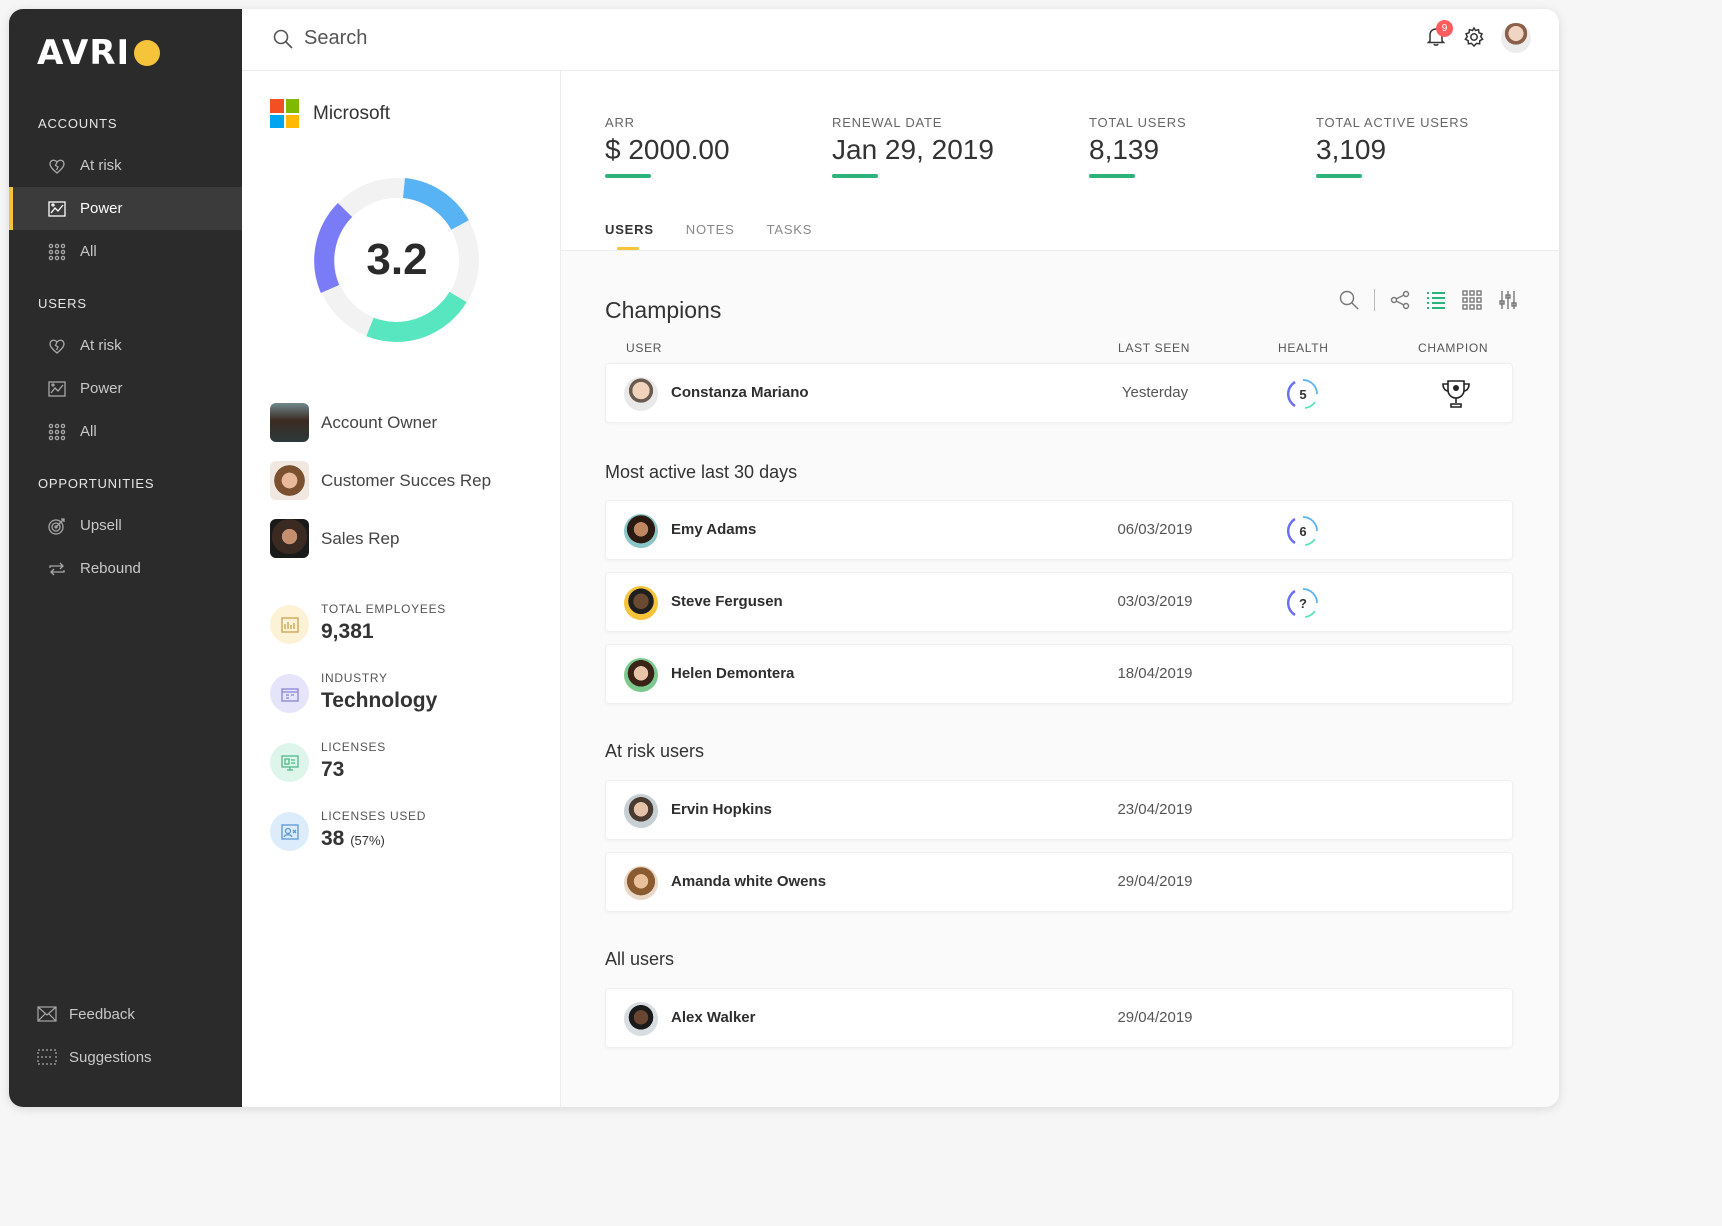  Describe the element at coordinates (1392, 146) in the screenshot. I see `kpi-total-active-users: TOTAL ACTIVE USERS 3,109` at that location.